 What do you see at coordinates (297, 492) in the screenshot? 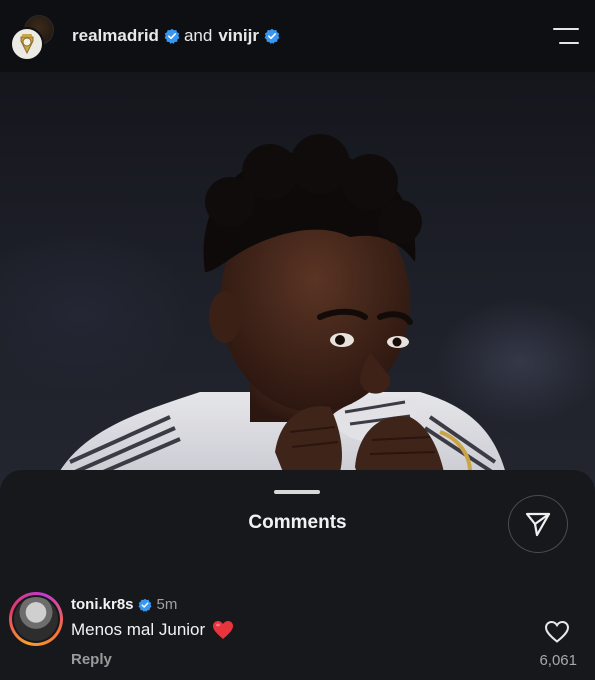
I see `sheet-drag-handle` at bounding box center [297, 492].